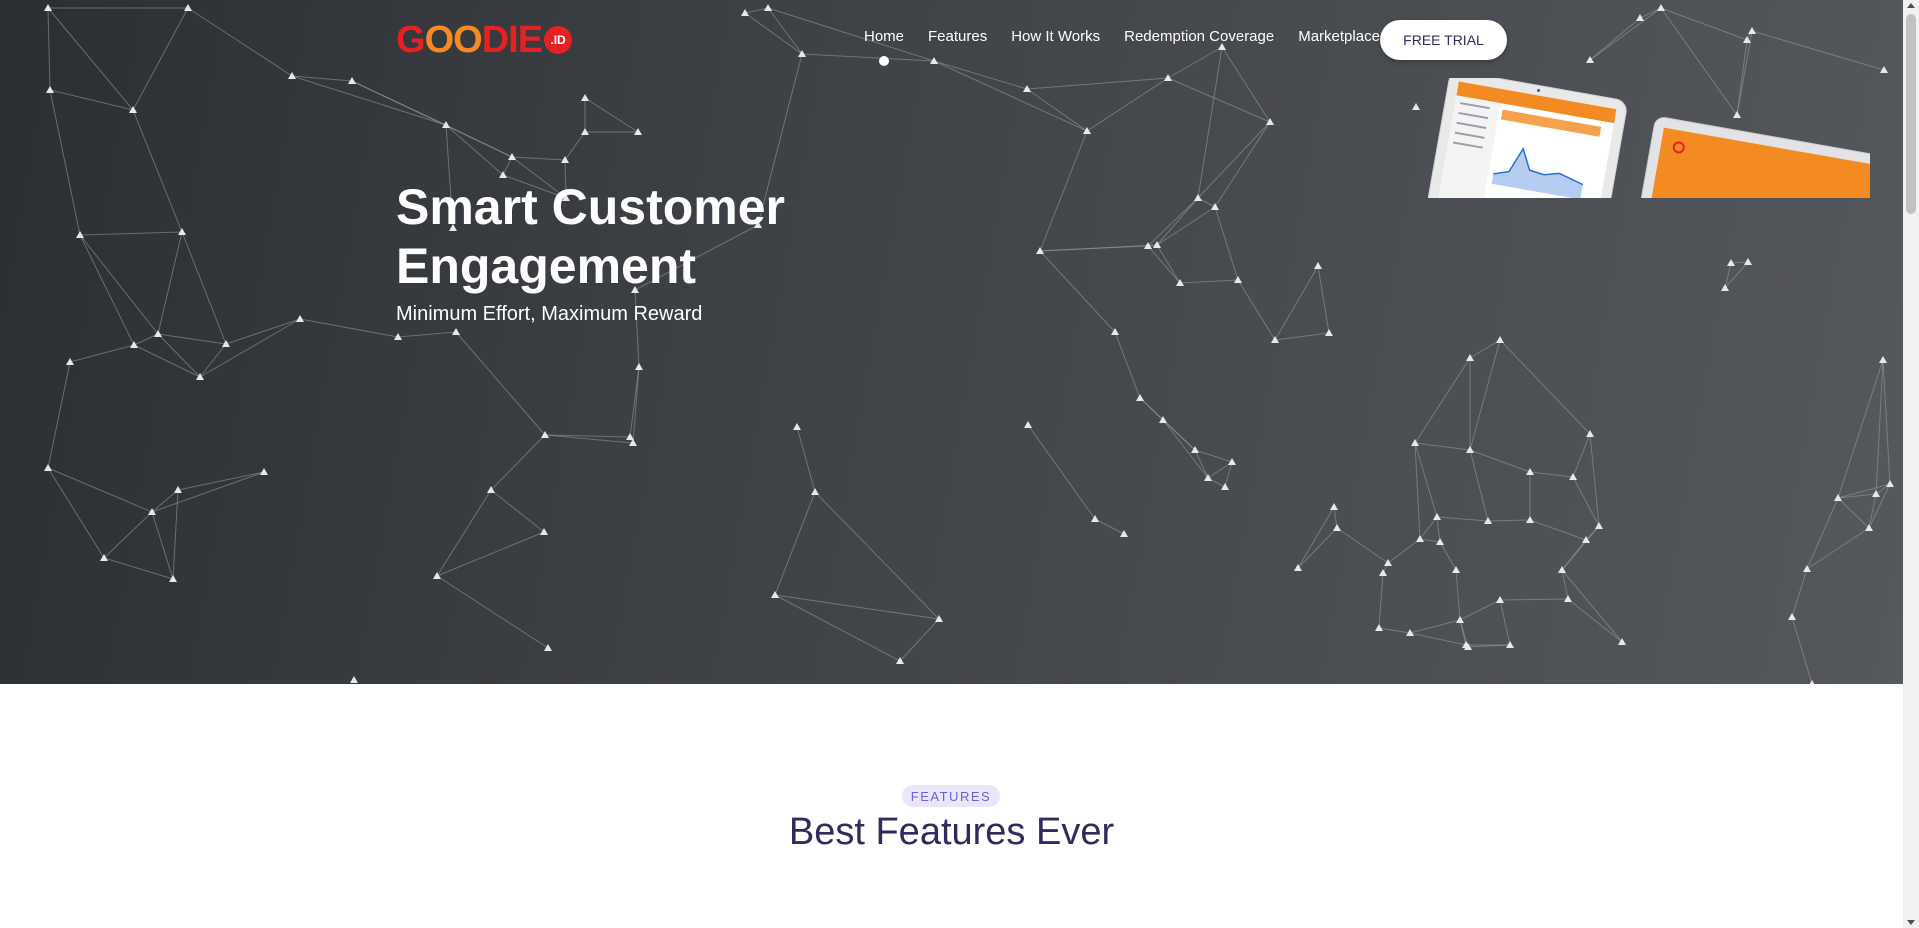 Image resolution: width=1919 pixels, height=928 pixels. What do you see at coordinates (1443, 40) in the screenshot?
I see `free-trial-button: FREE TRIAL` at bounding box center [1443, 40].